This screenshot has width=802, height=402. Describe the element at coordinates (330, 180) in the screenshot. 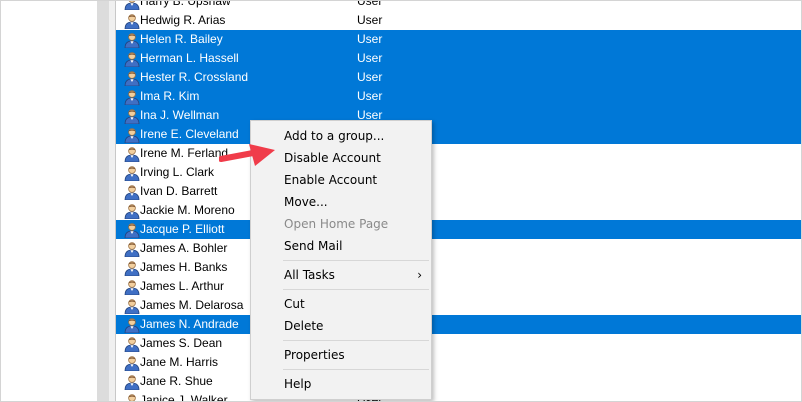

I see `menu-item-enable-account: Enable Account` at that location.